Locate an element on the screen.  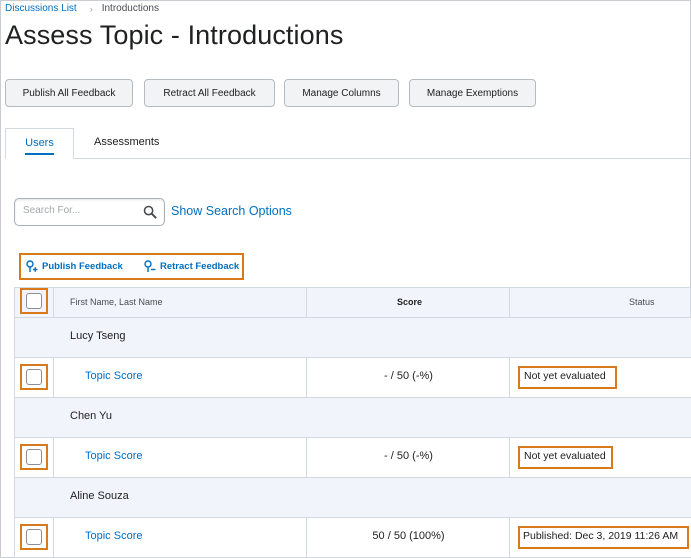
status-text: Published: Dec 3, 2019 11:26 AM is located at coordinates (601, 536).